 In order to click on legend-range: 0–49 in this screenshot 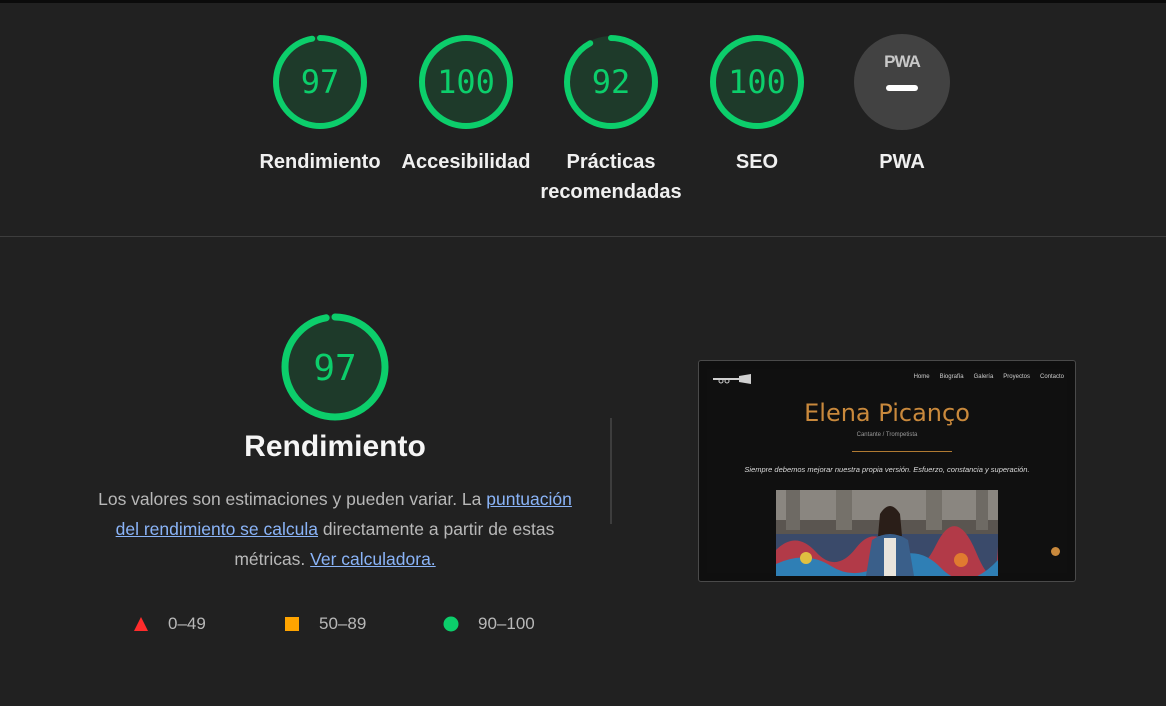, I will do `click(187, 623)`.